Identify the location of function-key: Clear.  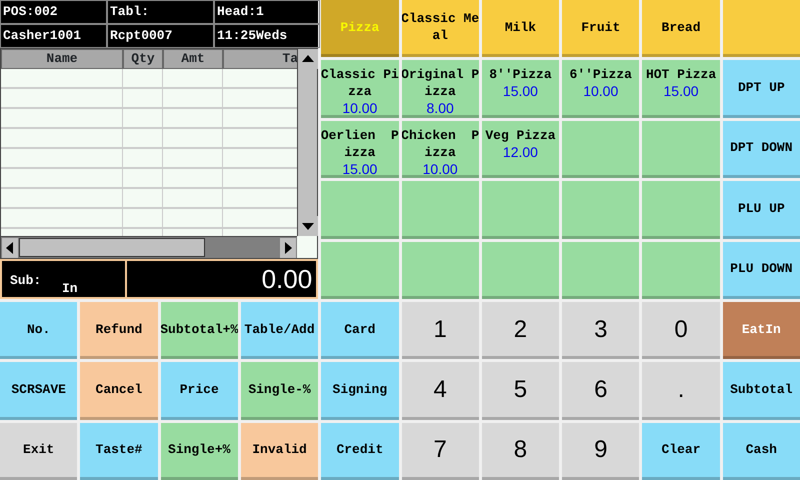
(681, 451).